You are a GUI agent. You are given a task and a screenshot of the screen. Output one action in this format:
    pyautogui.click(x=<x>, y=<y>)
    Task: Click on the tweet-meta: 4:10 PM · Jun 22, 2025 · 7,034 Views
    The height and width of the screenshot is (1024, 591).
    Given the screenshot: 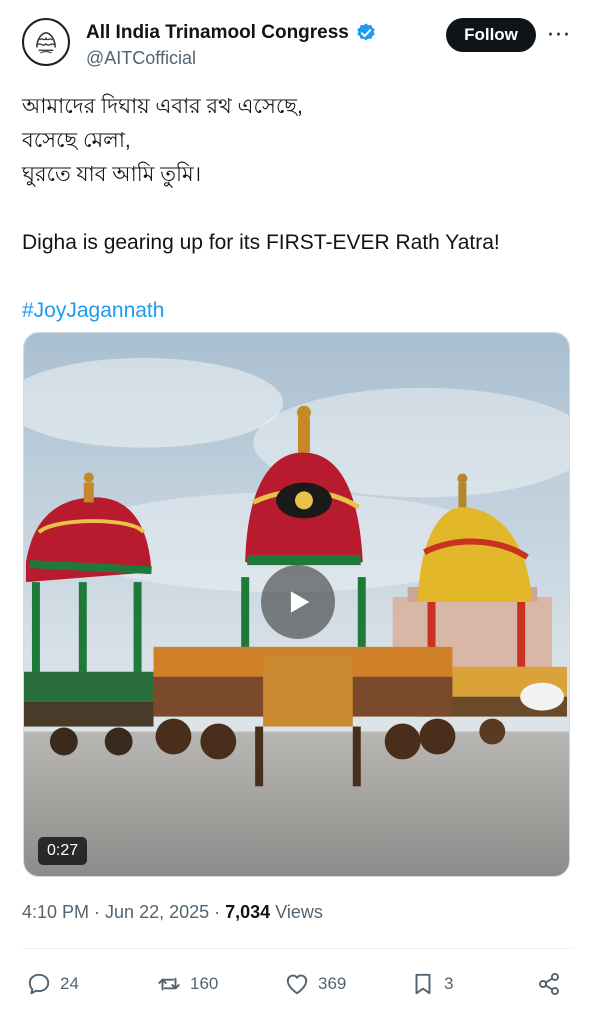 What is the action you would take?
    pyautogui.click(x=172, y=912)
    